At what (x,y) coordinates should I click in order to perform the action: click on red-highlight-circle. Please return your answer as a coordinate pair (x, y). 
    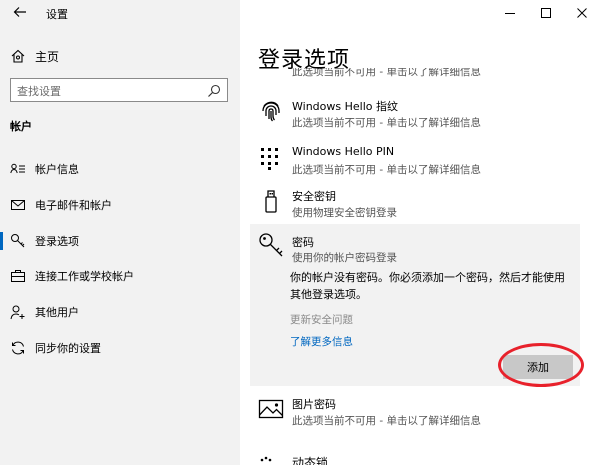
    Looking at the image, I should click on (541, 365).